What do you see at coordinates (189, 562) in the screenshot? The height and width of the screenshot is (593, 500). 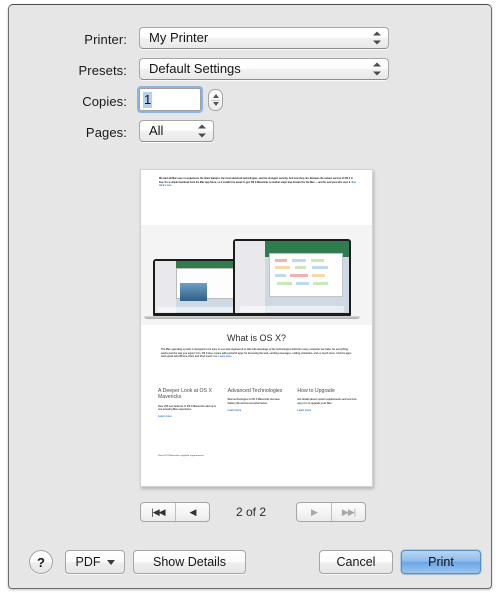 I see `show-details-button: Show Details` at bounding box center [189, 562].